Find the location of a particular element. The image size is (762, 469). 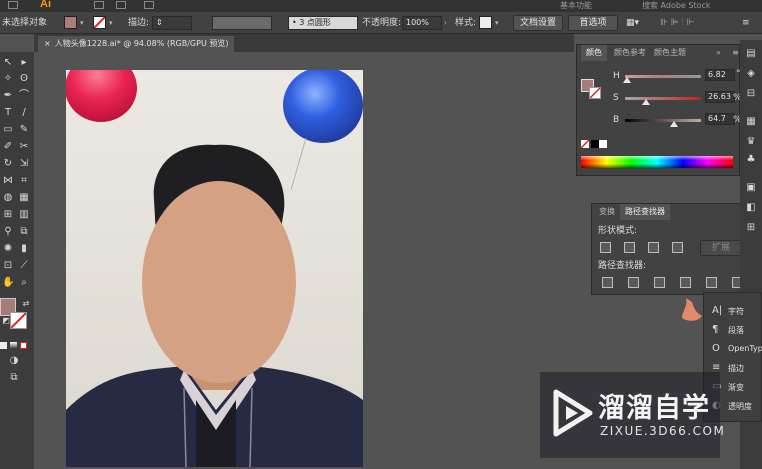

gradient-mode-icon is located at coordinates (13, 345).